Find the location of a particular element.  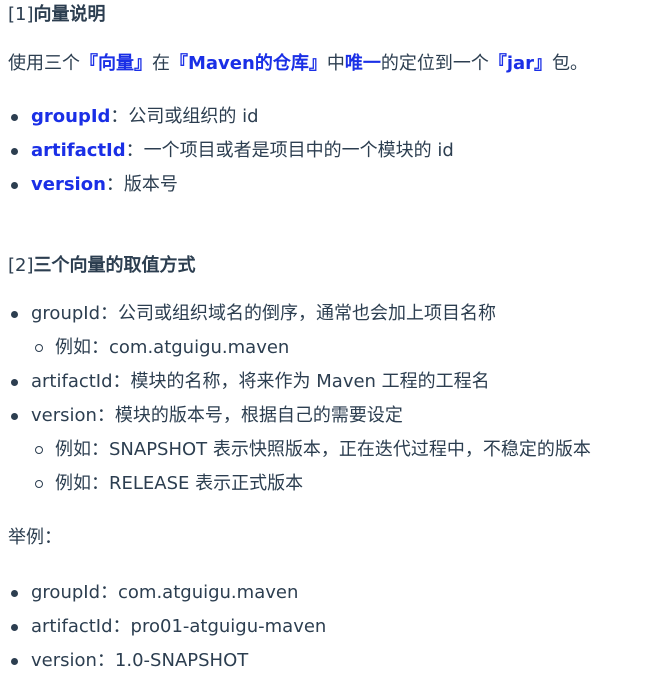

list-item-version: version：版本号 is located at coordinates (231, 185).